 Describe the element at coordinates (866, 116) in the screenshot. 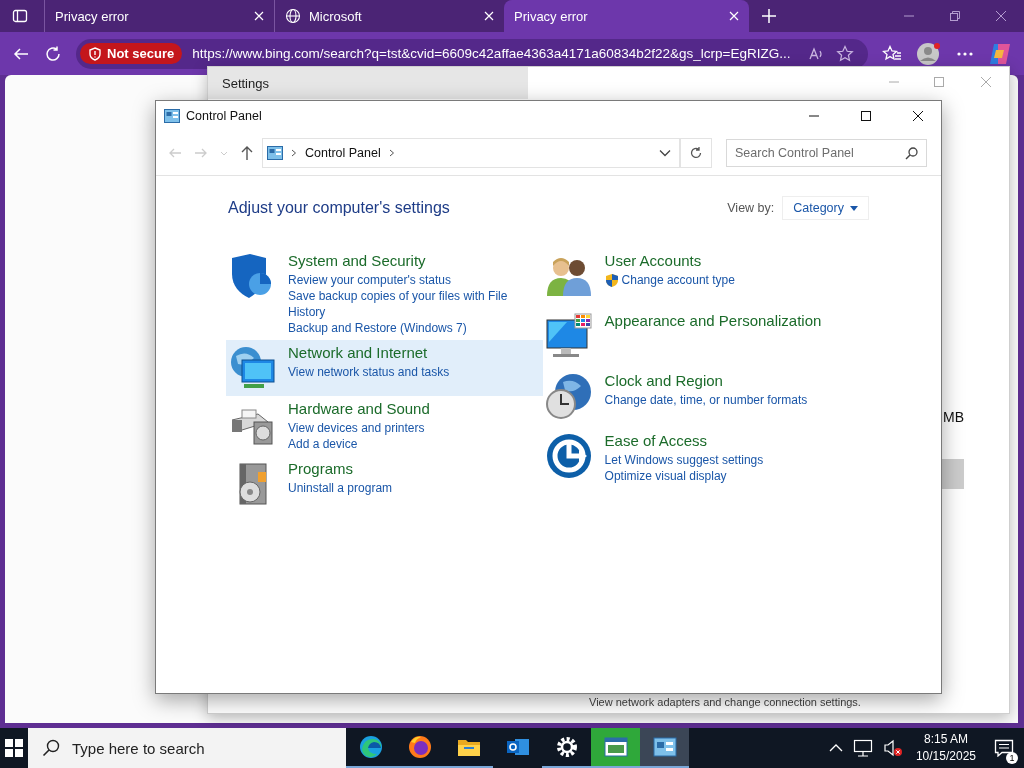

I see `maximize-icon` at that location.